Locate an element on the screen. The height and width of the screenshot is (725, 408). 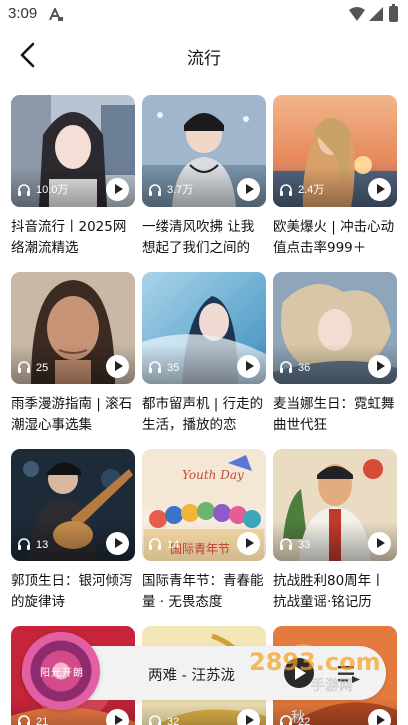
playlist-title: 郭顶生日：银河倾泻的旋律诗 is located at coordinates (73, 592).